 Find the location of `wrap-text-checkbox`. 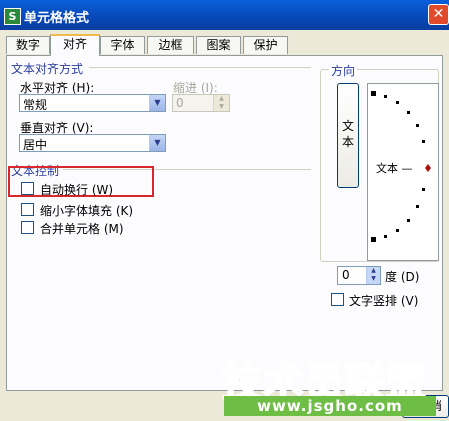

wrap-text-checkbox is located at coordinates (27, 188).